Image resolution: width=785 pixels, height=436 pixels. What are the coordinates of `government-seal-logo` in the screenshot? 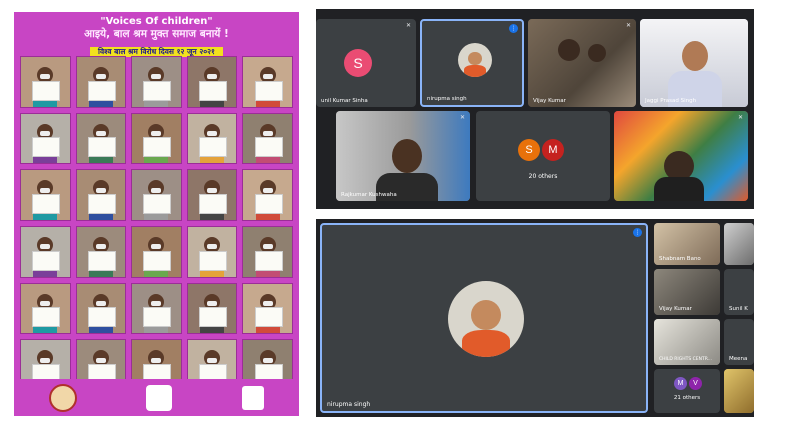 It's located at (62, 397).